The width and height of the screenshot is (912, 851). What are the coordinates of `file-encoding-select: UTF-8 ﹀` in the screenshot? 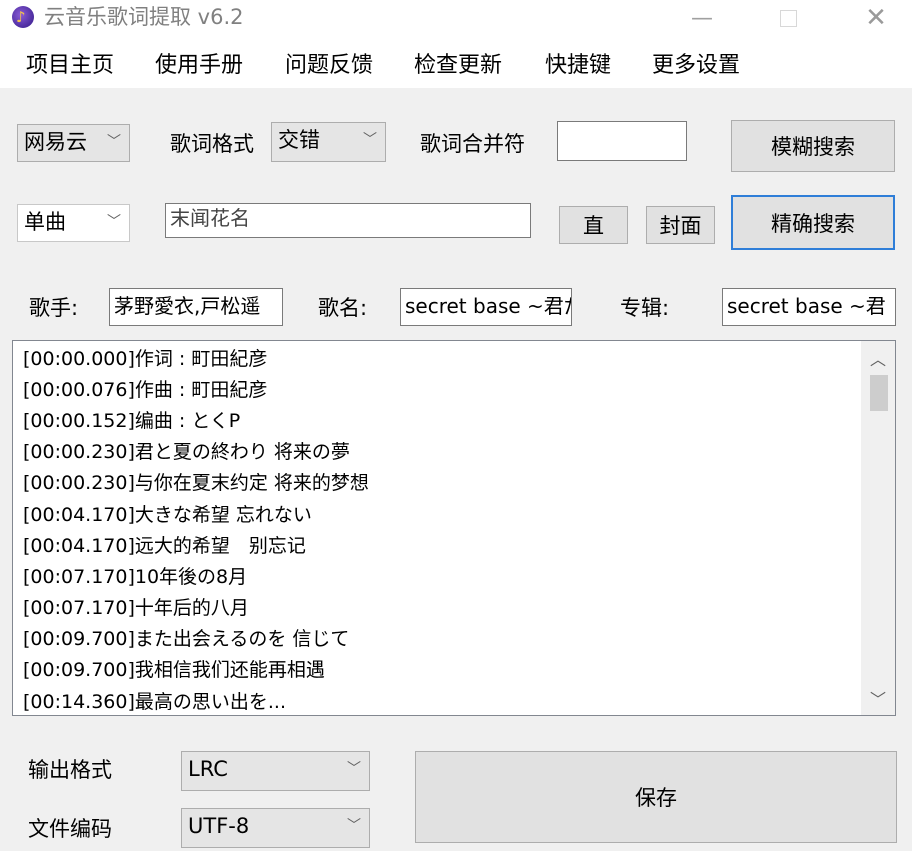 It's located at (275, 828).